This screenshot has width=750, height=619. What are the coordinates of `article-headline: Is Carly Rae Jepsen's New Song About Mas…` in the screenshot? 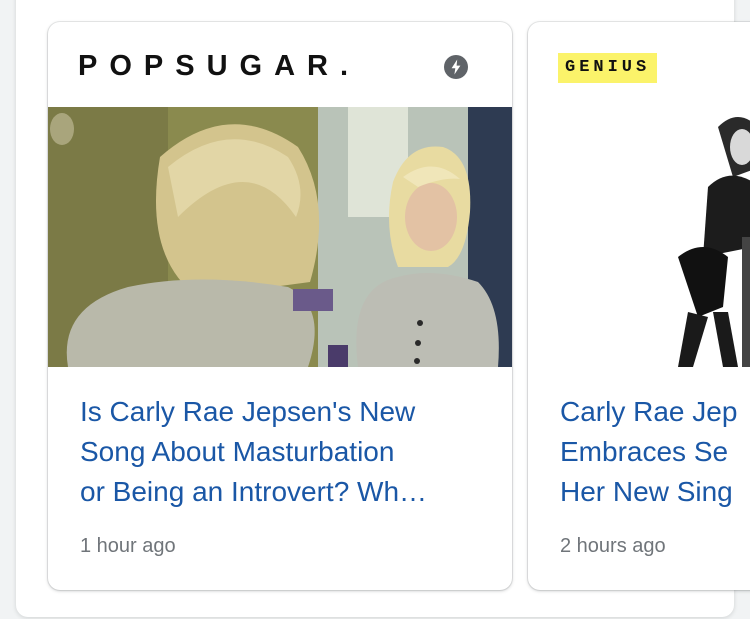 It's located at (286, 452).